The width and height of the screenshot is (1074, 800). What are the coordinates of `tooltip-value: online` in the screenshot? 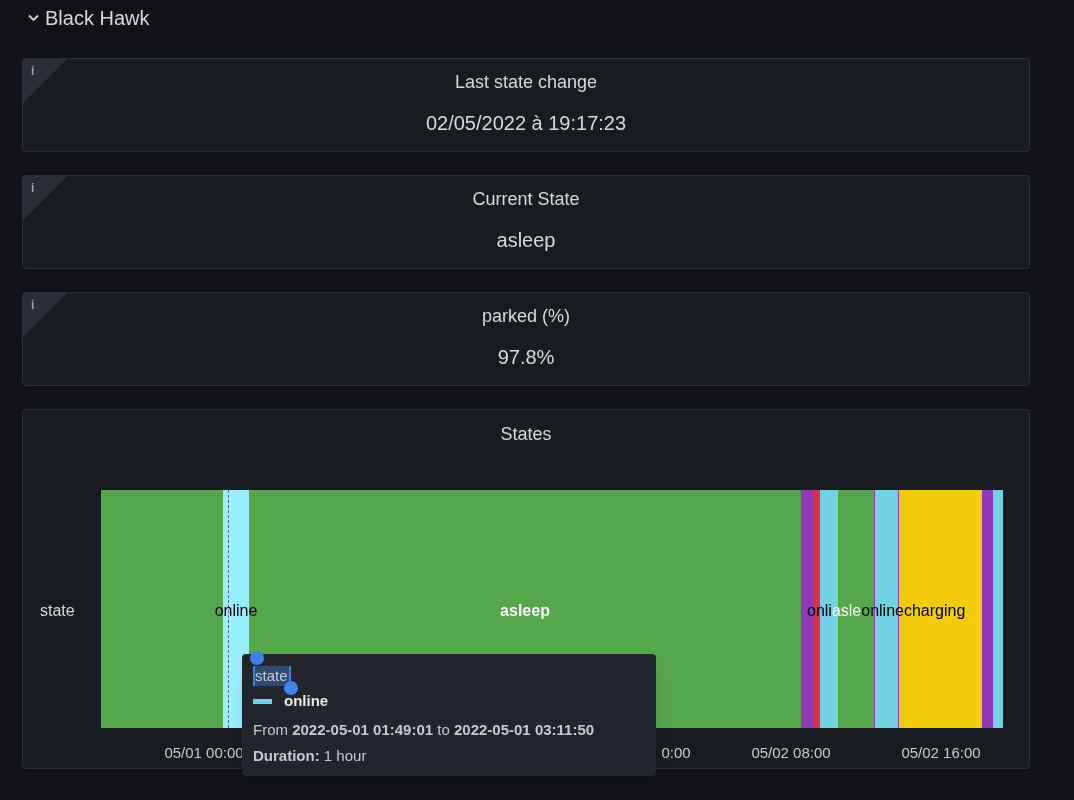 It's located at (306, 701).